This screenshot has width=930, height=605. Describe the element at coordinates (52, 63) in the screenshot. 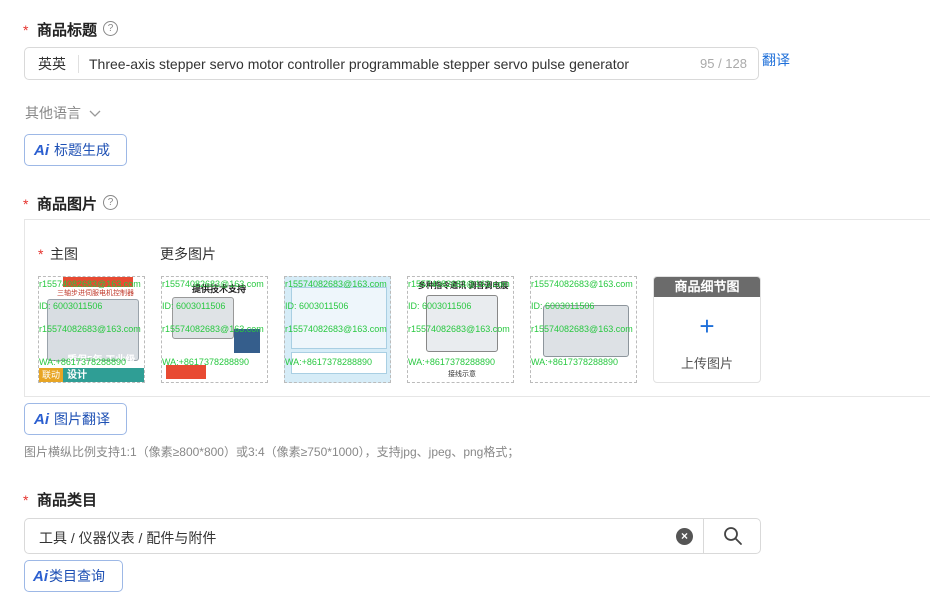

I see `language-tag: 英英` at that location.